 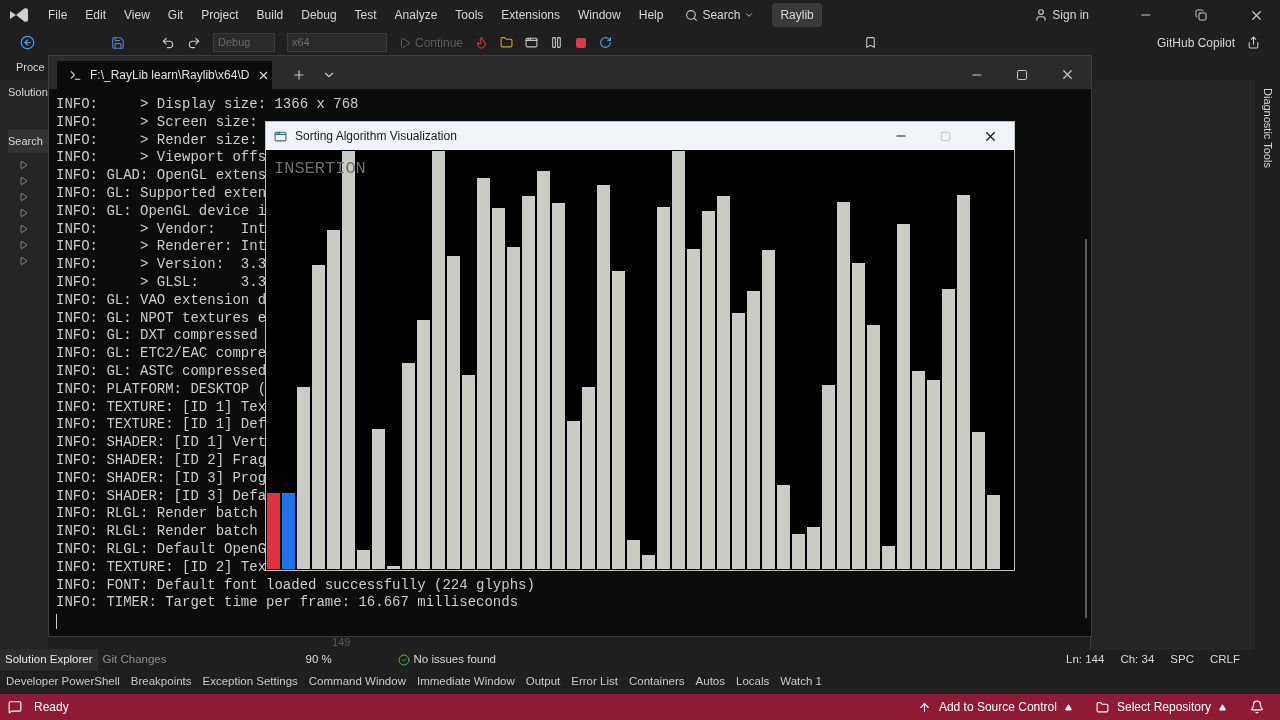 I want to click on console-line: INFO: > Render size:, so click(x=157, y=140).